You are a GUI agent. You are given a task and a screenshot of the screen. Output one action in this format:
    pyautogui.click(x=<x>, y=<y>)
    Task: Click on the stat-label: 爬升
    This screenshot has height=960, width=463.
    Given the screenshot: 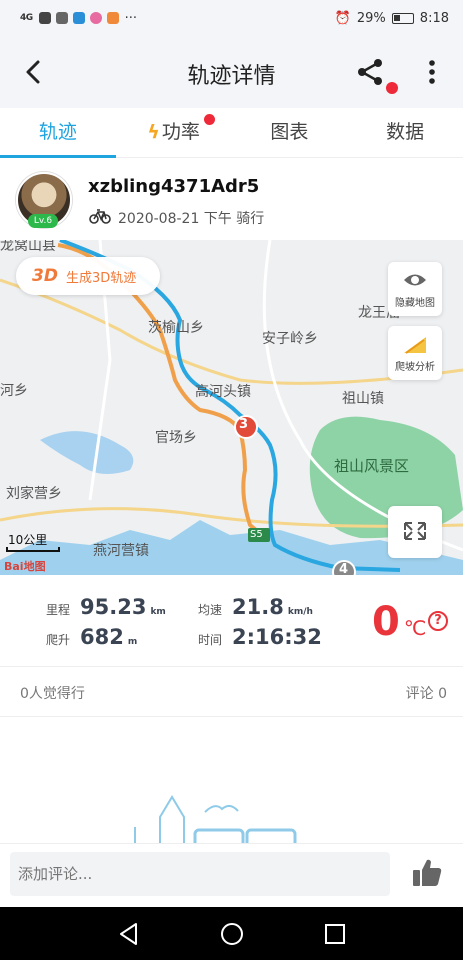 What is the action you would take?
    pyautogui.click(x=58, y=640)
    